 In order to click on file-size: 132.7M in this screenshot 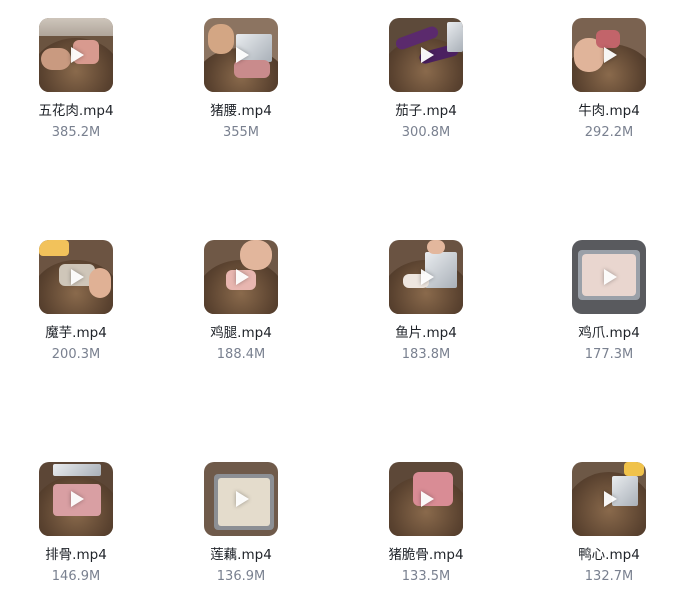, I will do `click(609, 576)`.